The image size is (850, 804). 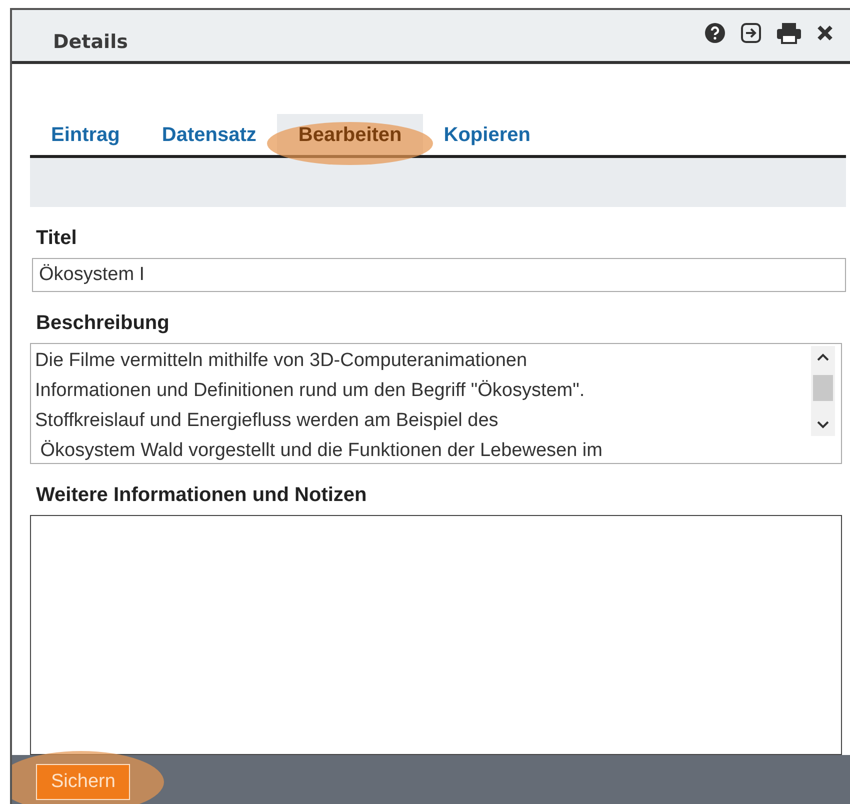 What do you see at coordinates (789, 33) in the screenshot?
I see `print-icon` at bounding box center [789, 33].